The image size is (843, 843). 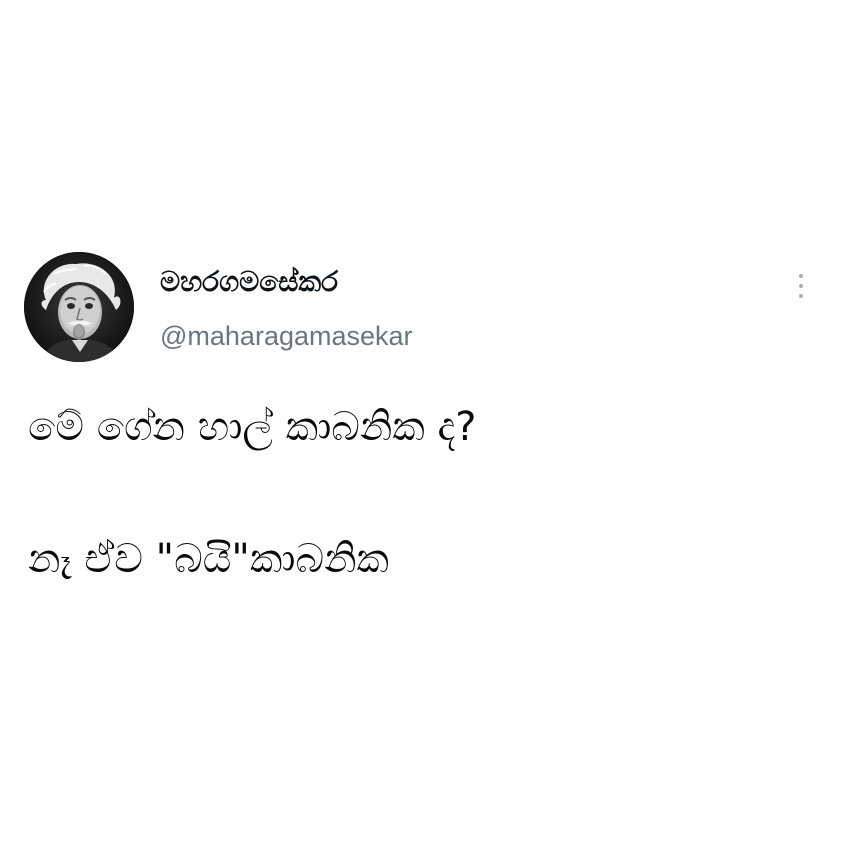 What do you see at coordinates (801, 276) in the screenshot?
I see `more-vertical-icon` at bounding box center [801, 276].